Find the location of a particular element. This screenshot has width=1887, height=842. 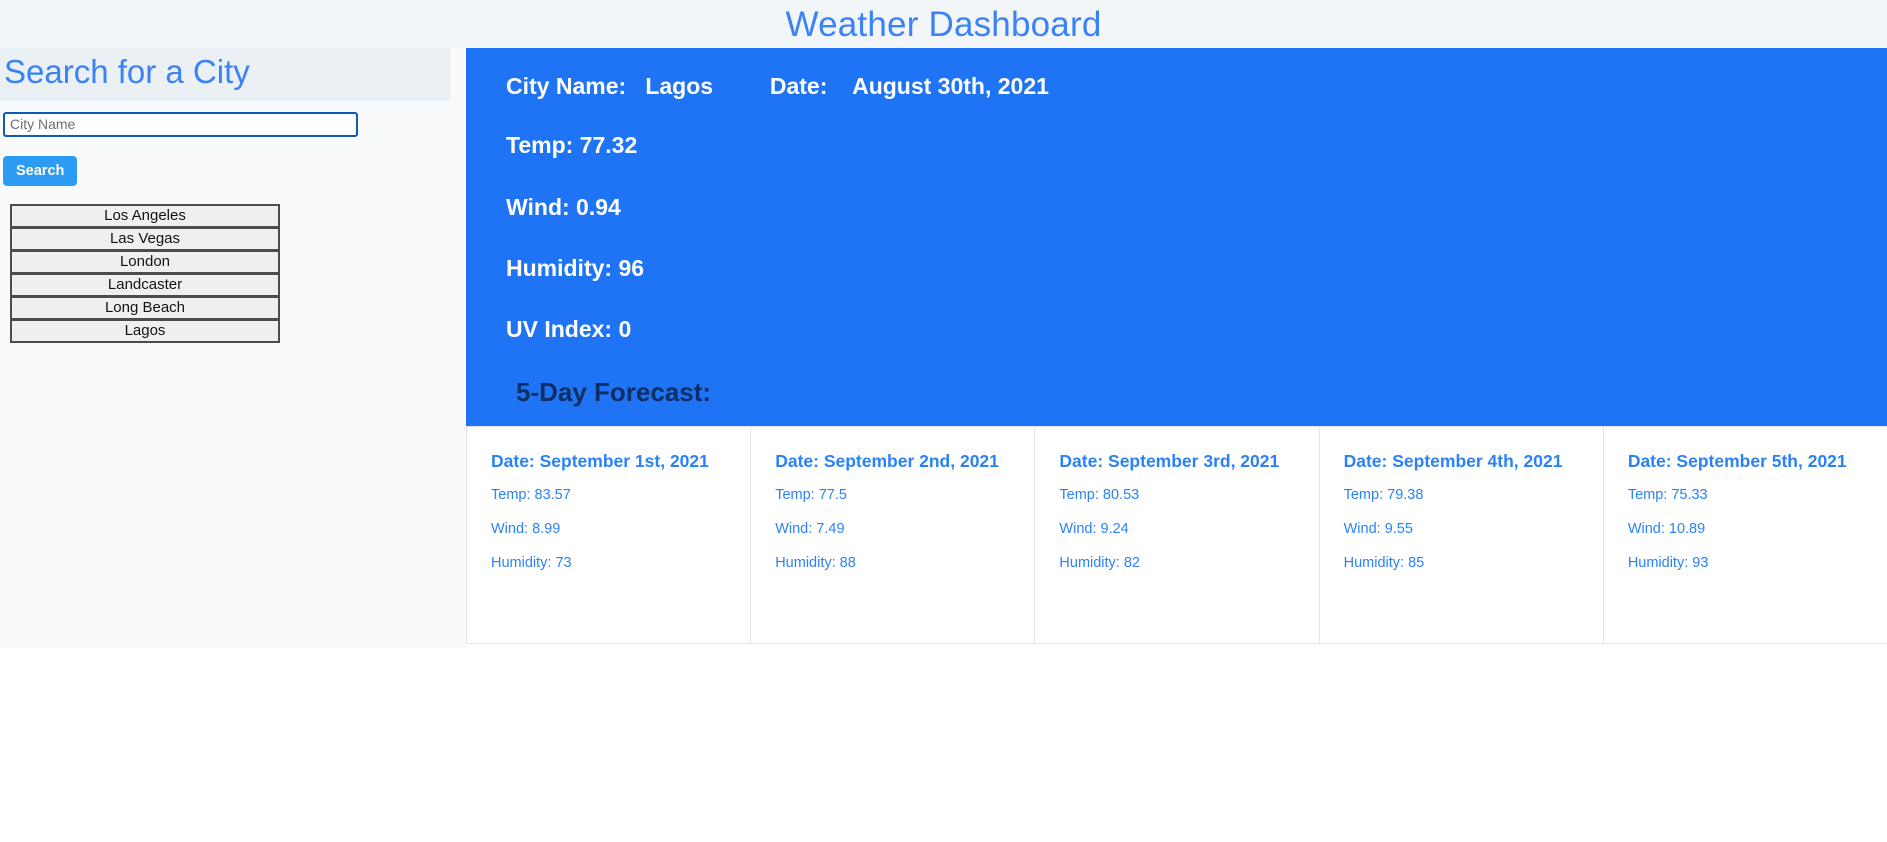

date-value: August 30th, 2021 is located at coordinates (950, 86).